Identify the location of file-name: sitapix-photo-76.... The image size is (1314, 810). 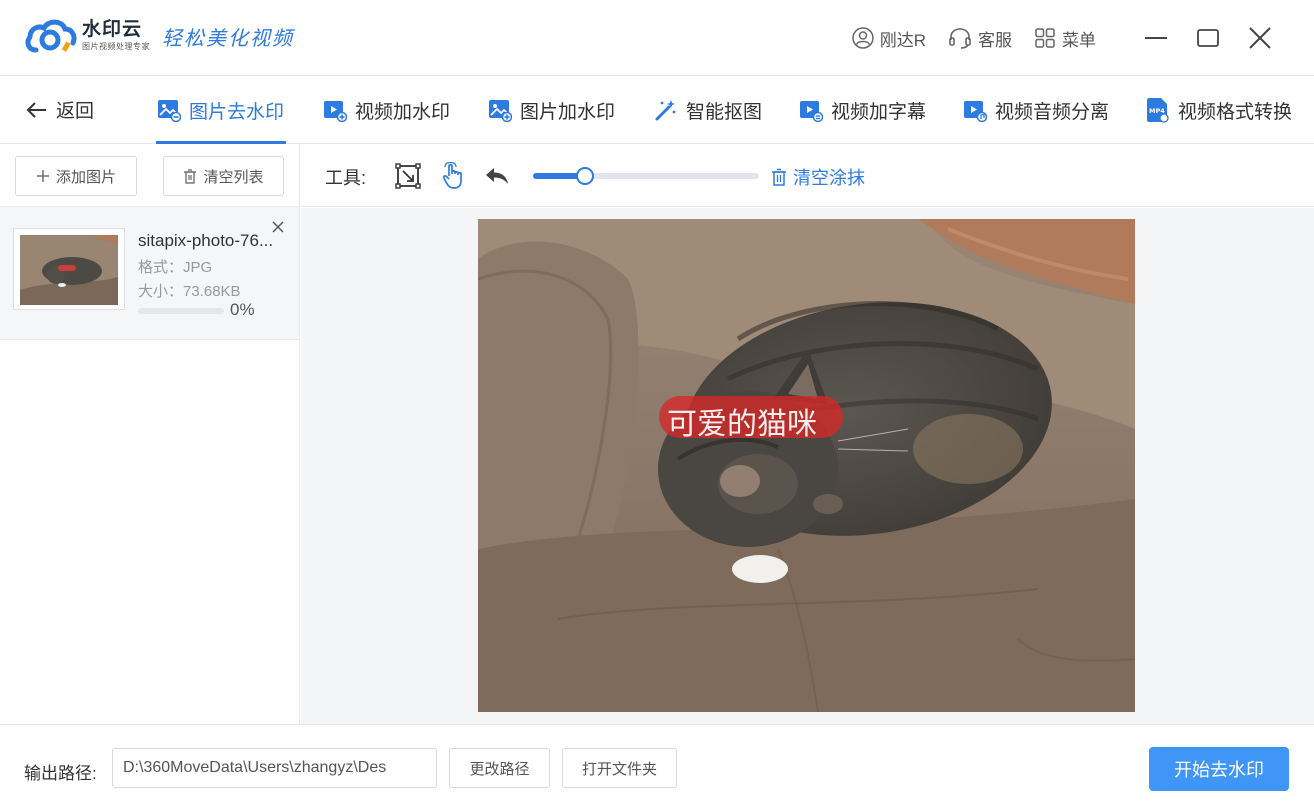
(206, 240).